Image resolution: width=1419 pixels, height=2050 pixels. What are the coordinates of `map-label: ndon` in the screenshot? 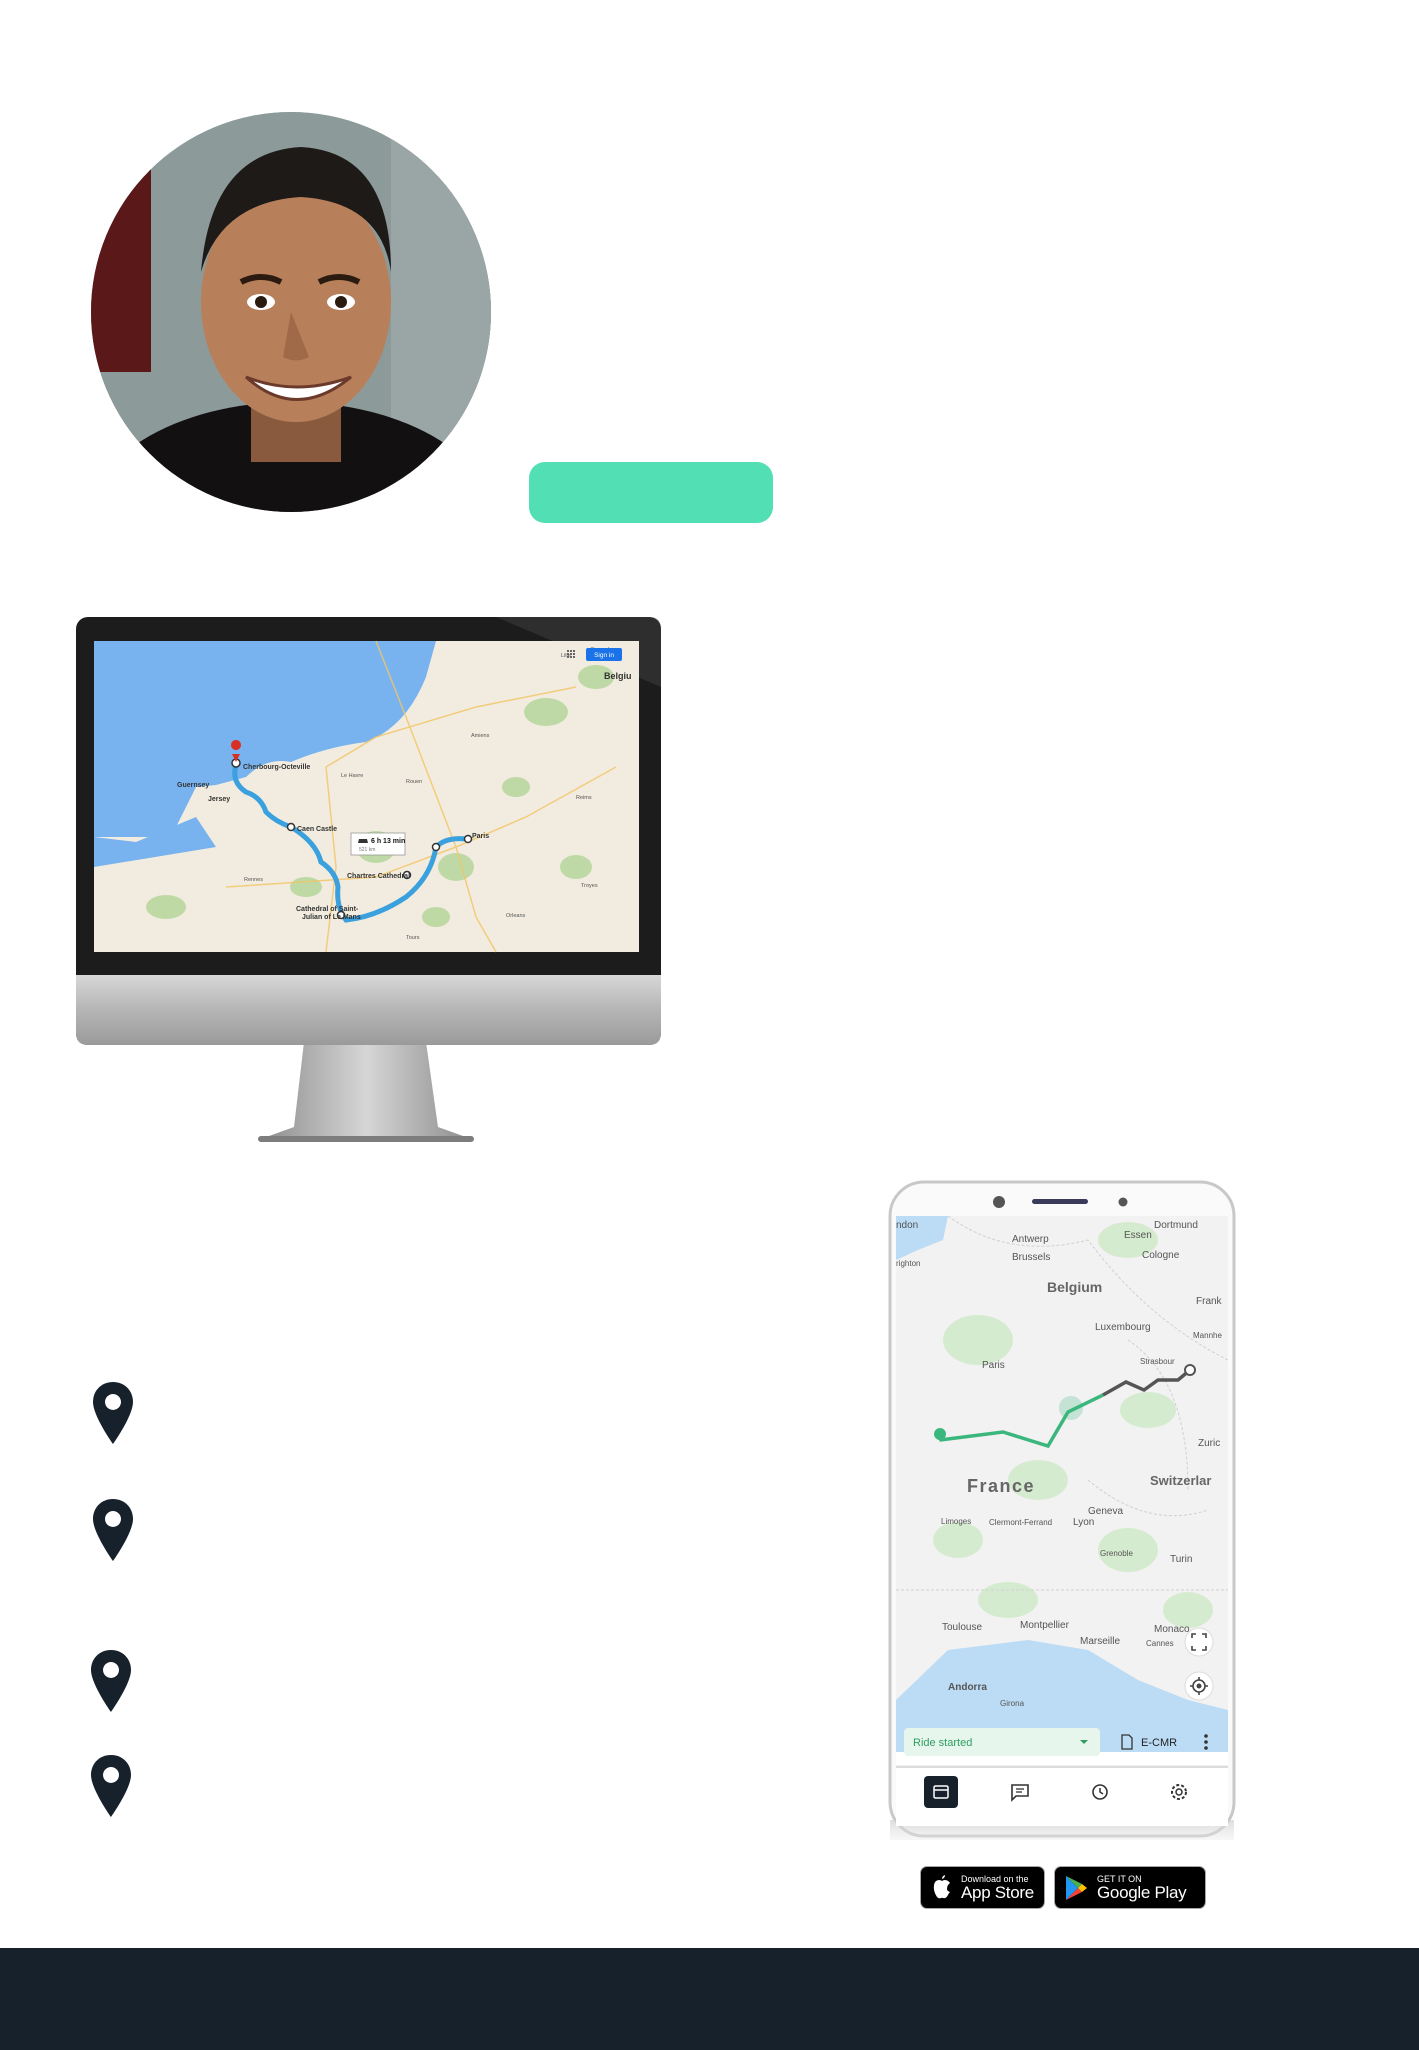 It's located at (907, 1225).